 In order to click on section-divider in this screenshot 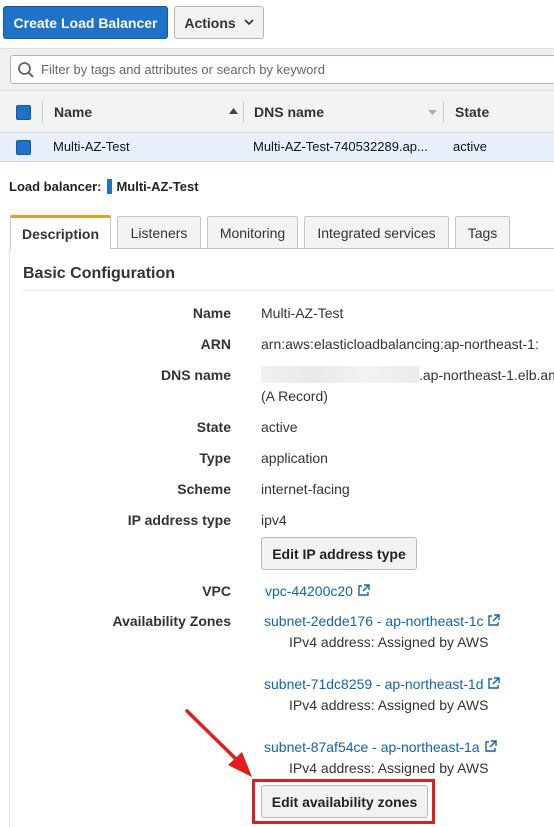, I will do `click(288, 290)`.